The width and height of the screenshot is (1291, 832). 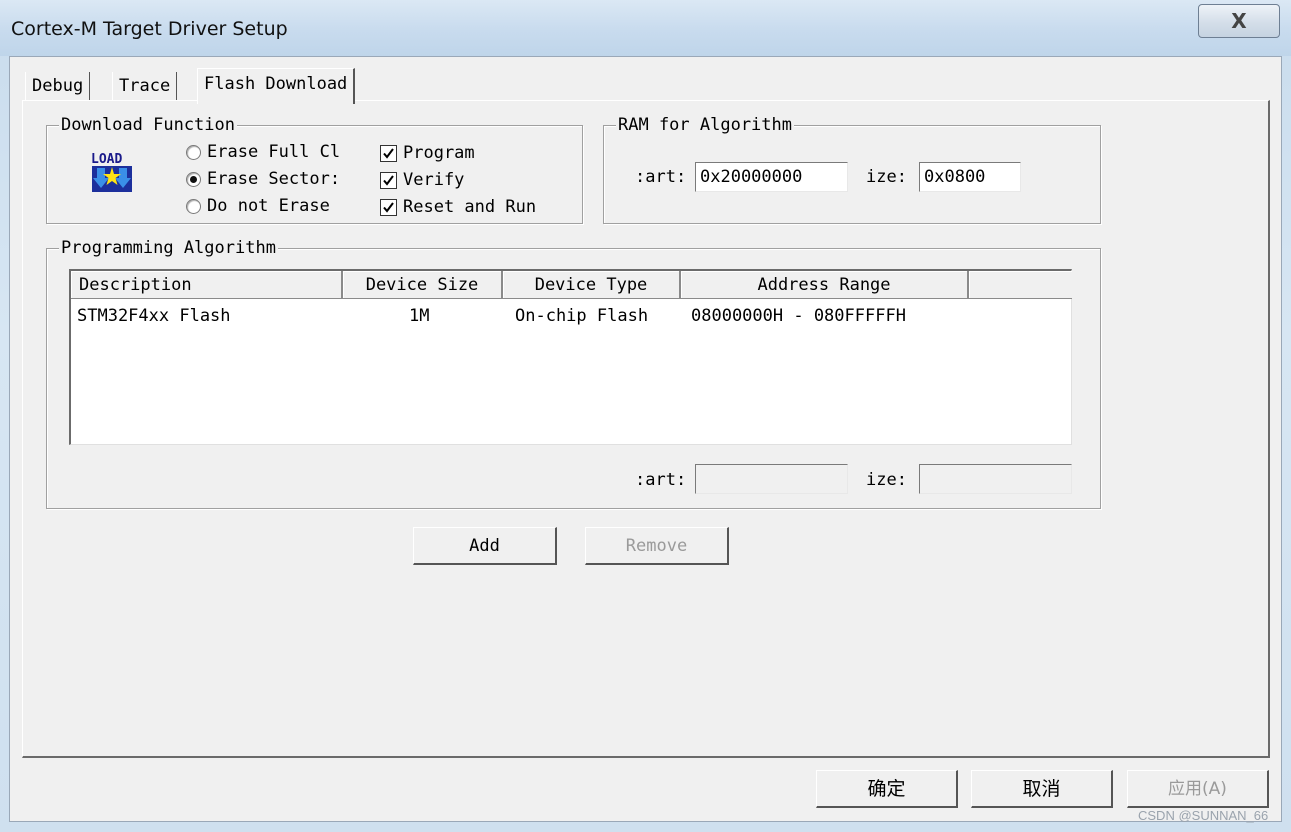 What do you see at coordinates (886, 480) in the screenshot?
I see `algo-size-label: ize:` at bounding box center [886, 480].